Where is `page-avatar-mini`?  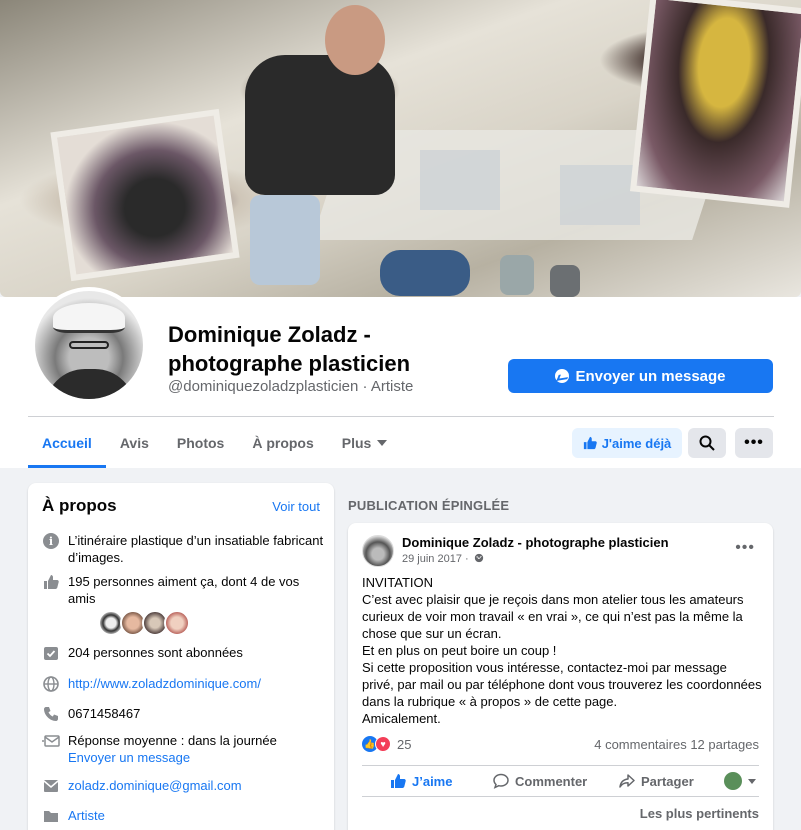
page-avatar-mini is located at coordinates (733, 781).